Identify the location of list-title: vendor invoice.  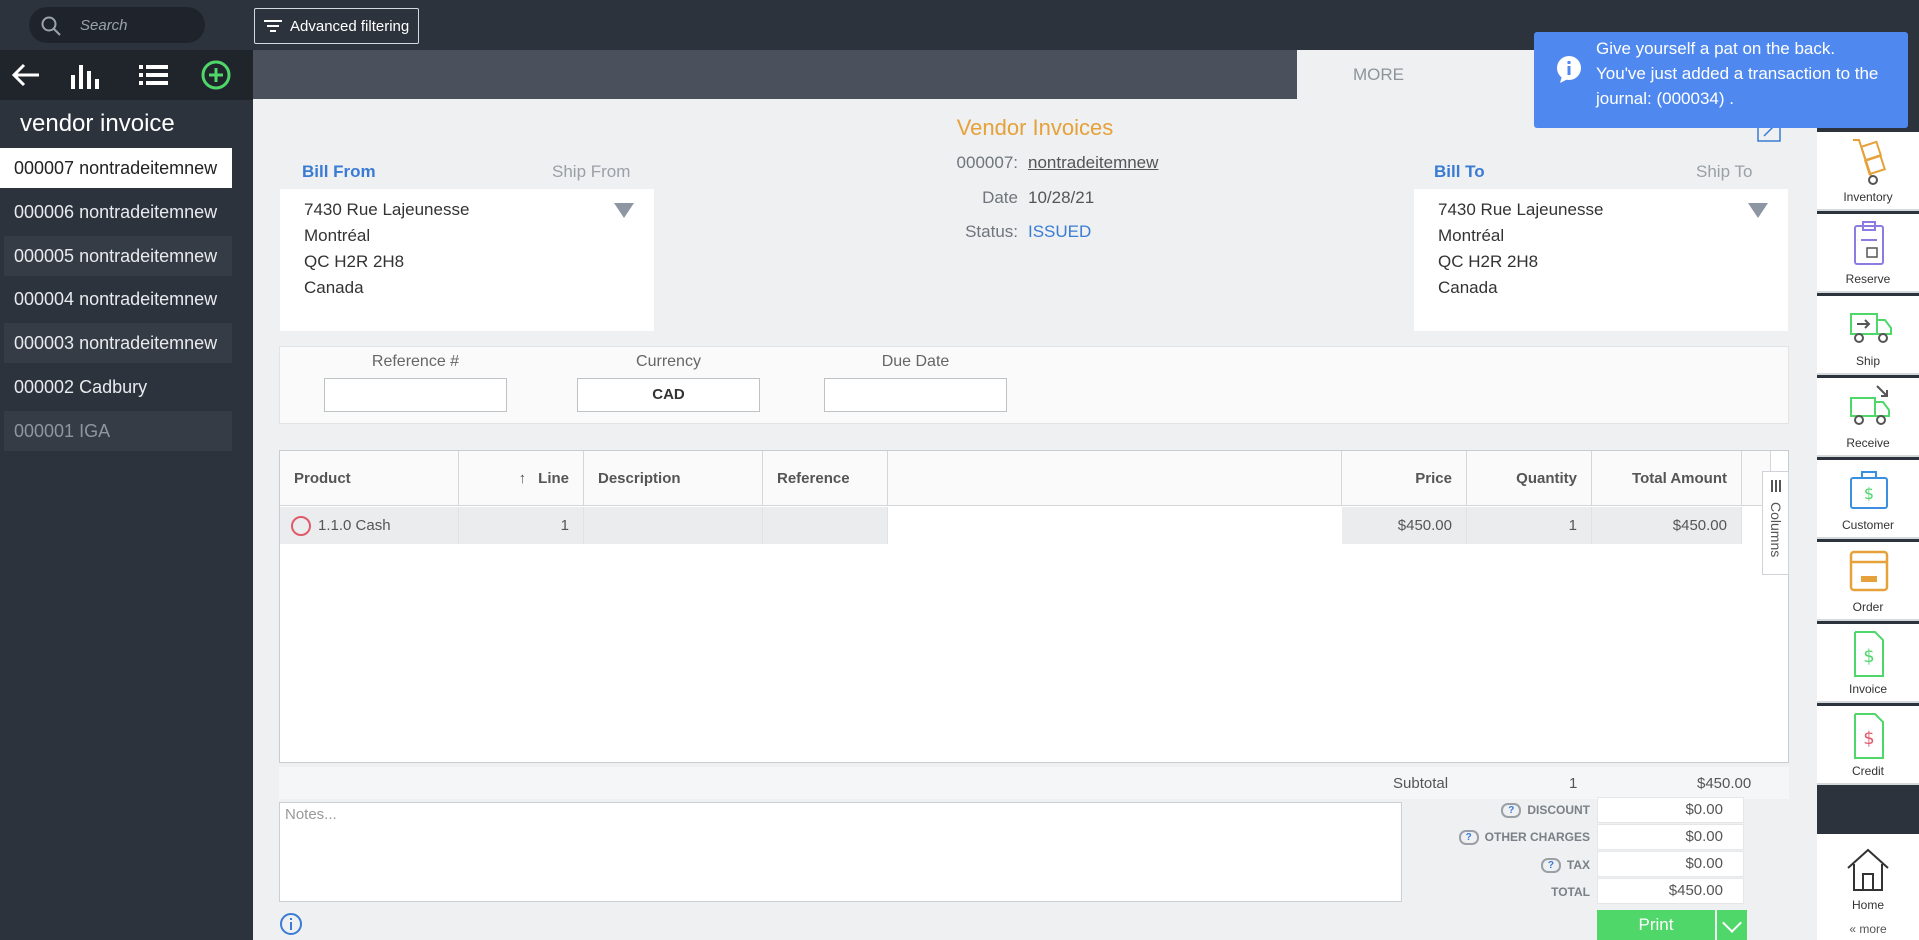
(97, 123).